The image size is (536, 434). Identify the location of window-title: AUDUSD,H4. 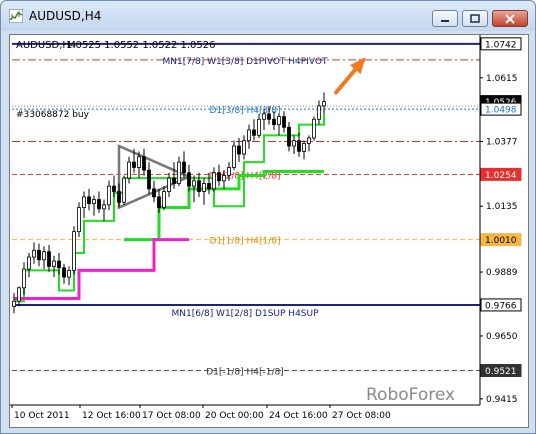
(65, 16).